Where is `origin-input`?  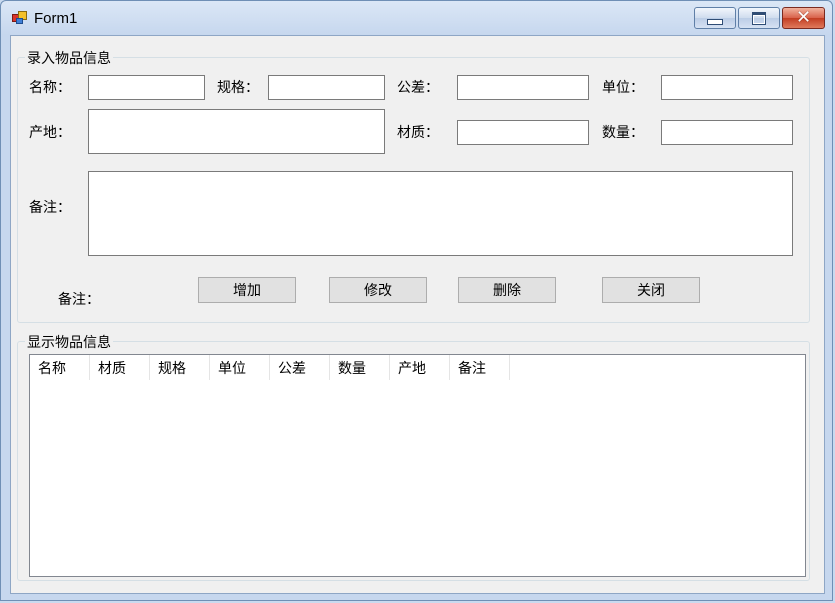 origin-input is located at coordinates (236, 131).